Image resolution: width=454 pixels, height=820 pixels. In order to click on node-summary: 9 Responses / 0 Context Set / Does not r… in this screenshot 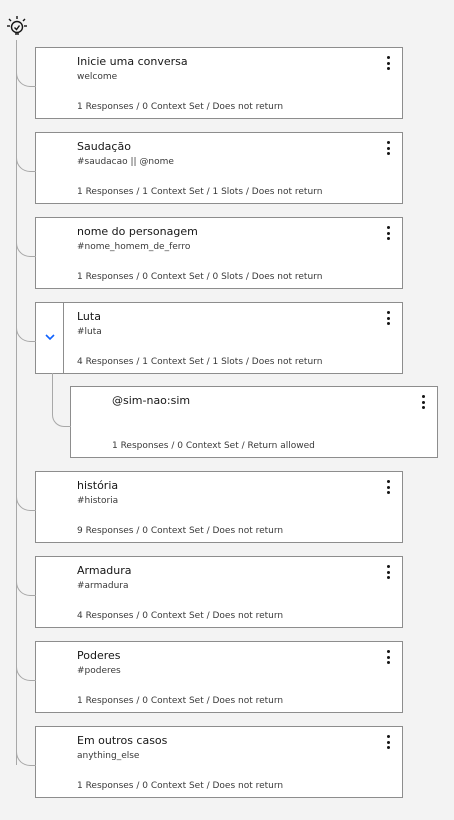, I will do `click(180, 531)`.